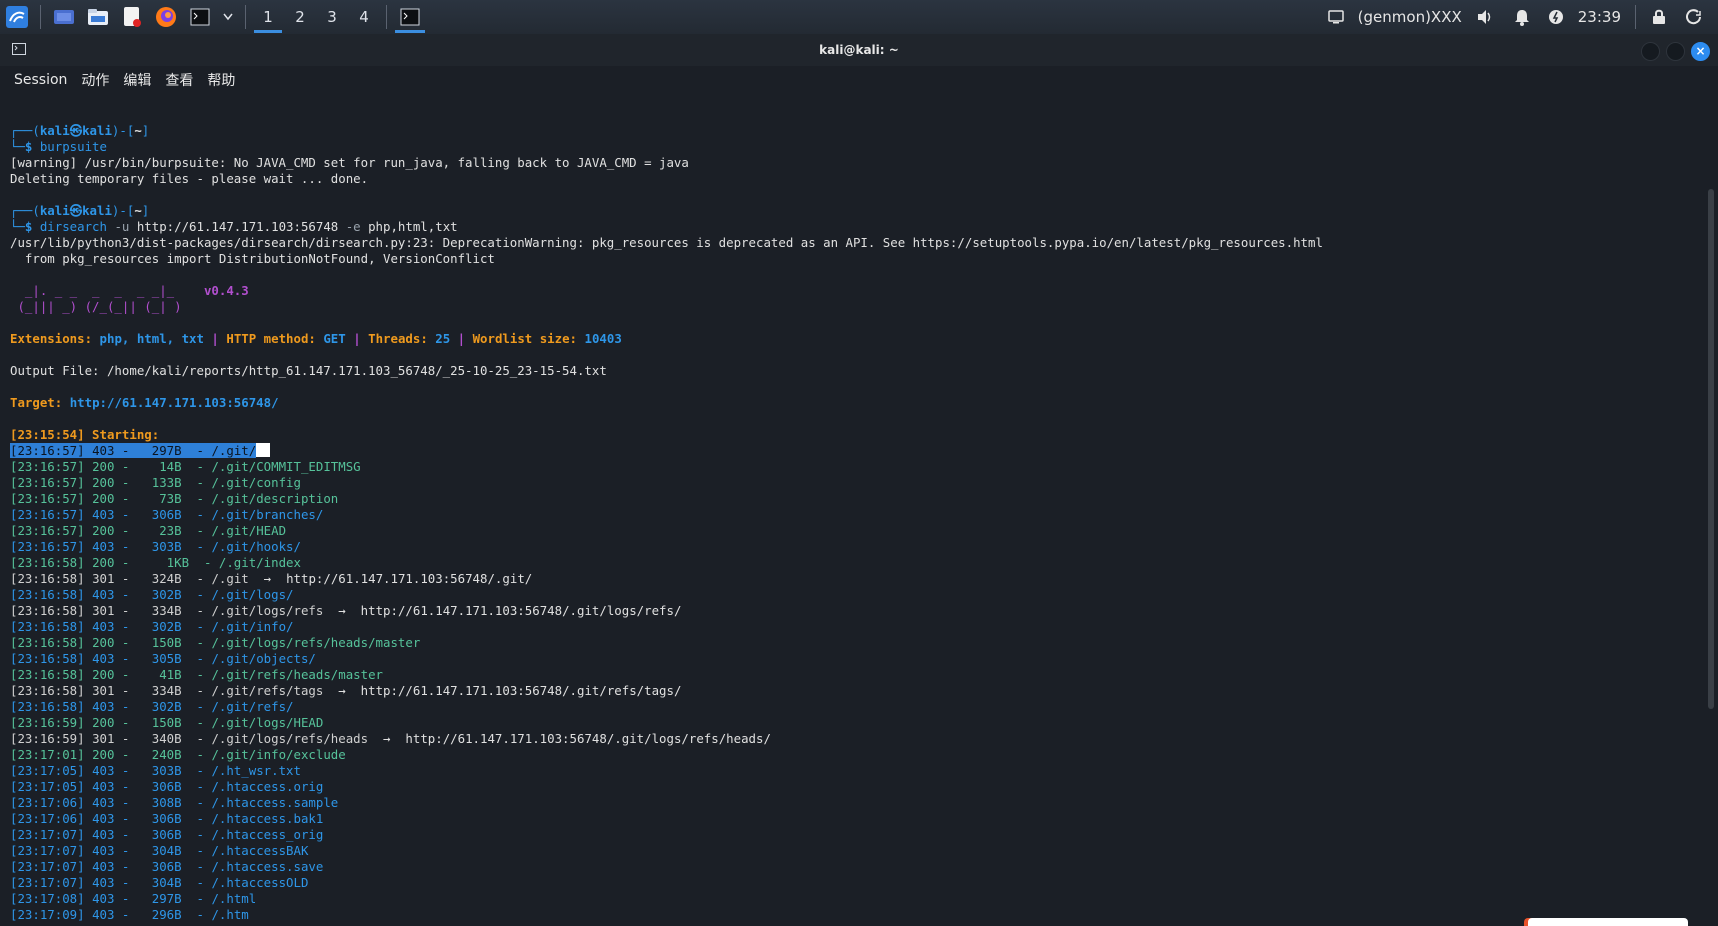  What do you see at coordinates (245, 17) in the screenshot?
I see `panel-separator` at bounding box center [245, 17].